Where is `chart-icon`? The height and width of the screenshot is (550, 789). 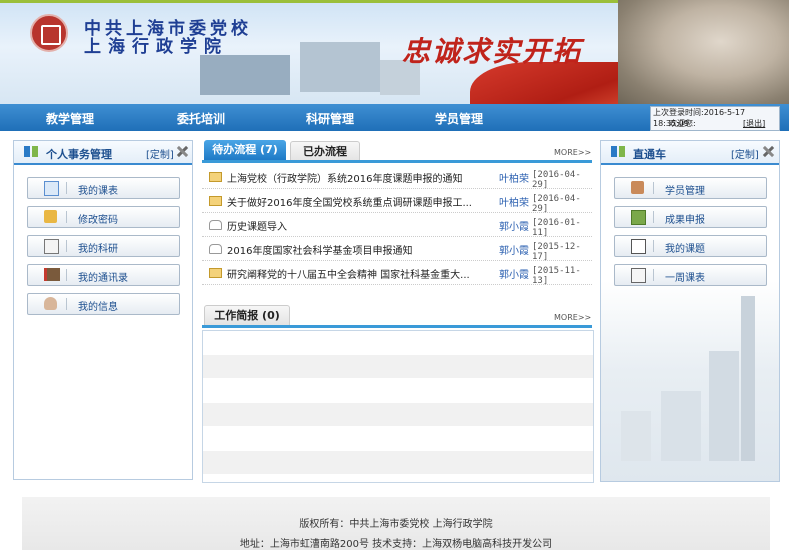 chart-icon is located at coordinates (638, 217).